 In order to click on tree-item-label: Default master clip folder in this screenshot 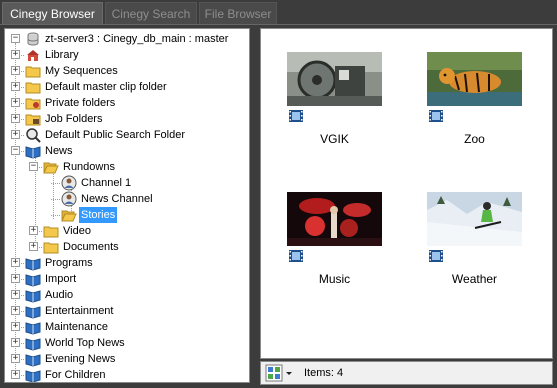, I will do `click(106, 87)`.